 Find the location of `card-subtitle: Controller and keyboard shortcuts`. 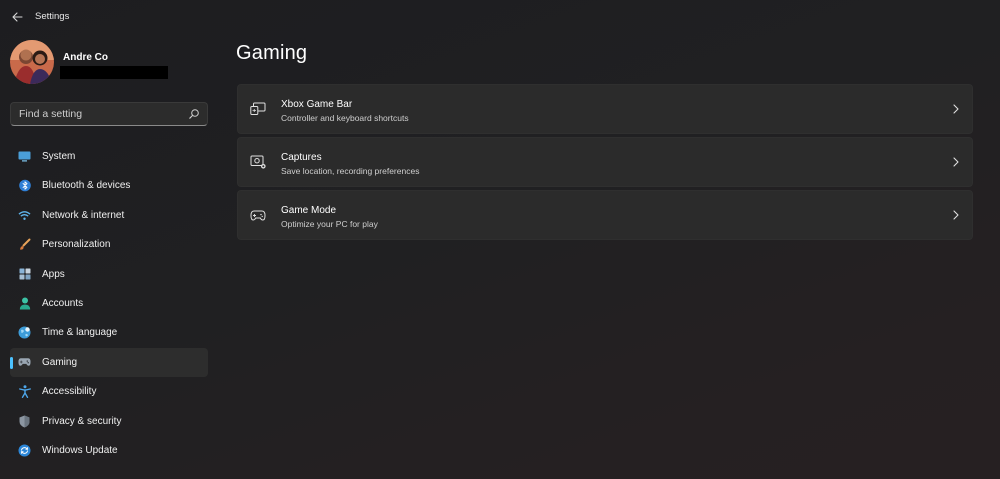

card-subtitle: Controller and keyboard shortcuts is located at coordinates (345, 118).